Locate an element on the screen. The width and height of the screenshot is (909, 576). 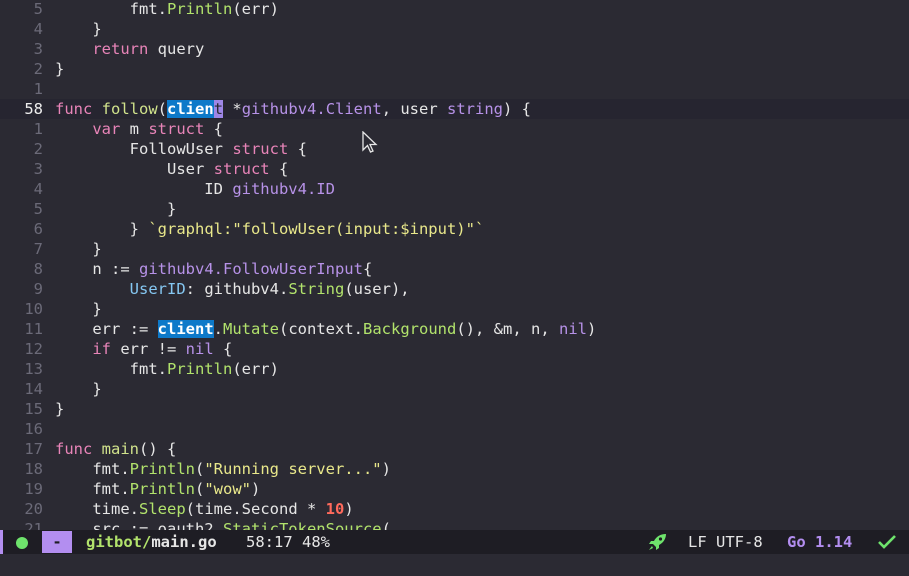
code-text: User struct { is located at coordinates (171, 169).